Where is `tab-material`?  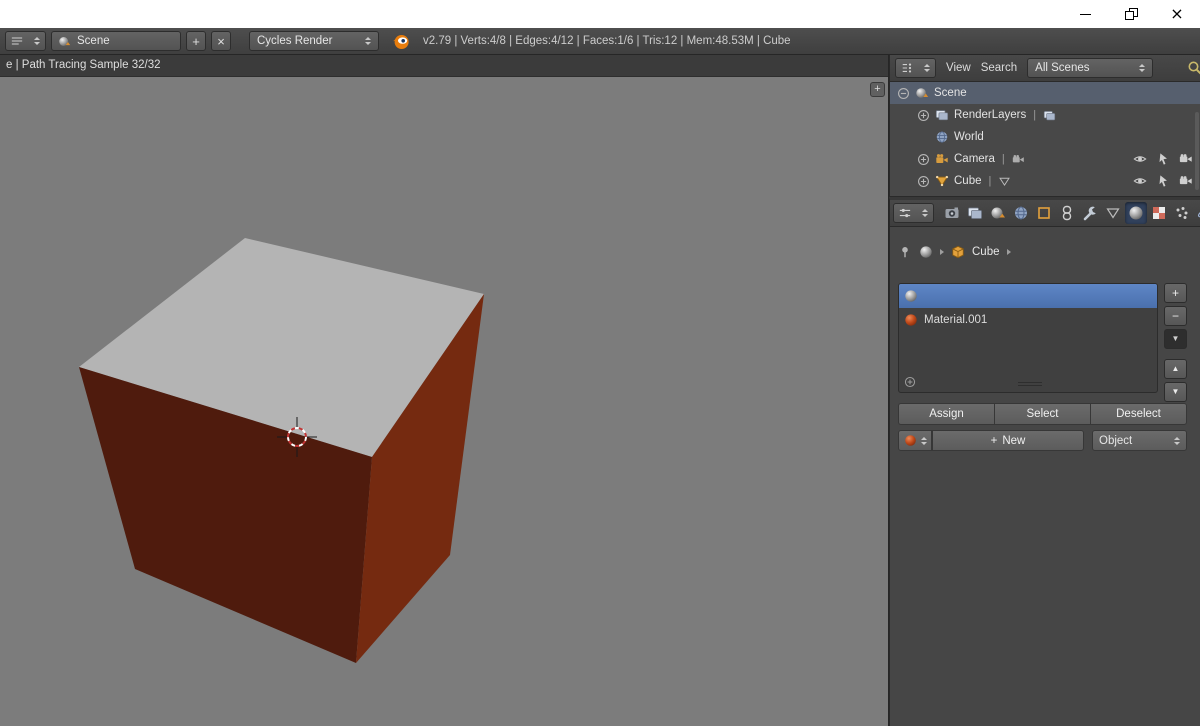
tab-material is located at coordinates (1136, 213).